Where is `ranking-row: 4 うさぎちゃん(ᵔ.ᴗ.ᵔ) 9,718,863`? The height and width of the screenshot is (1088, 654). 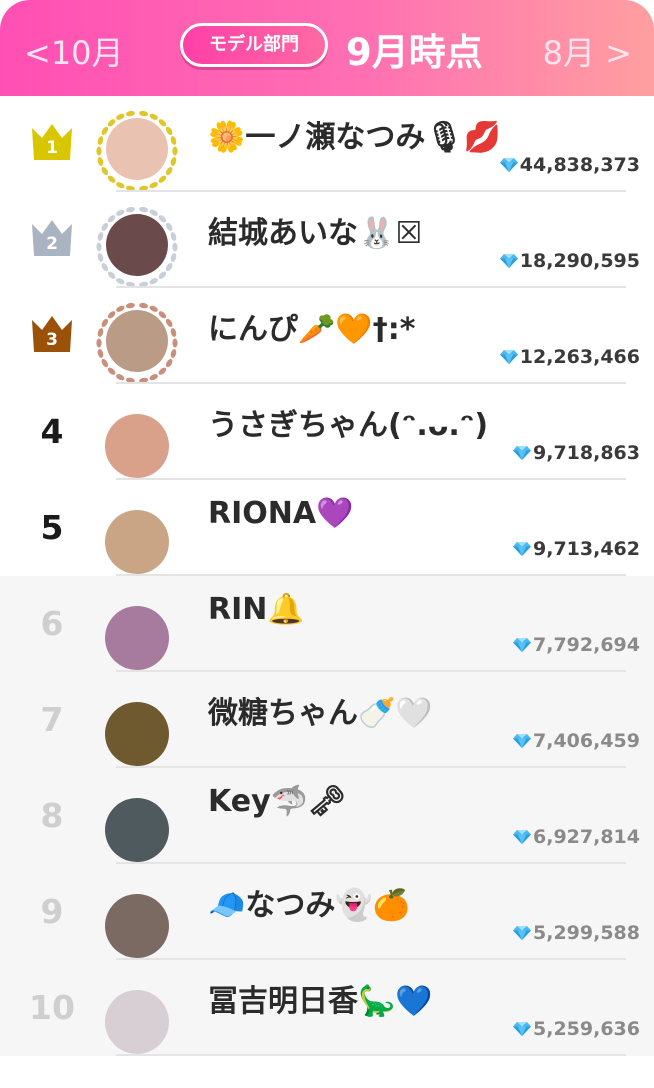
ranking-row: 4 うさぎちゃん(ᵔ.ᴗ.ᵔ) 9,718,863 is located at coordinates (327, 432).